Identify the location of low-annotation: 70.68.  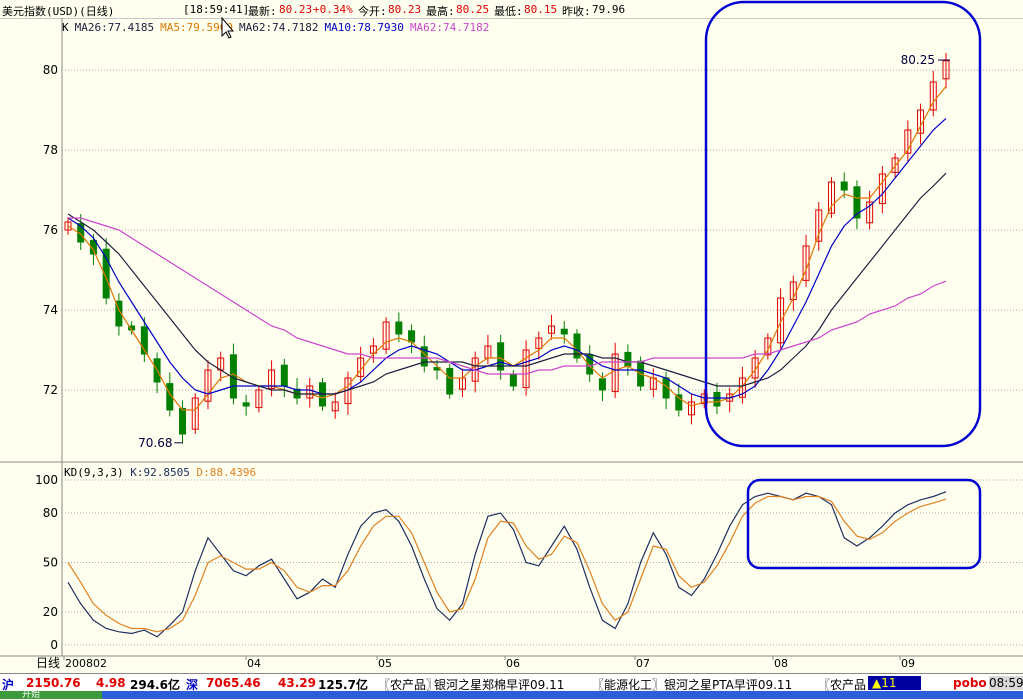
(155, 443).